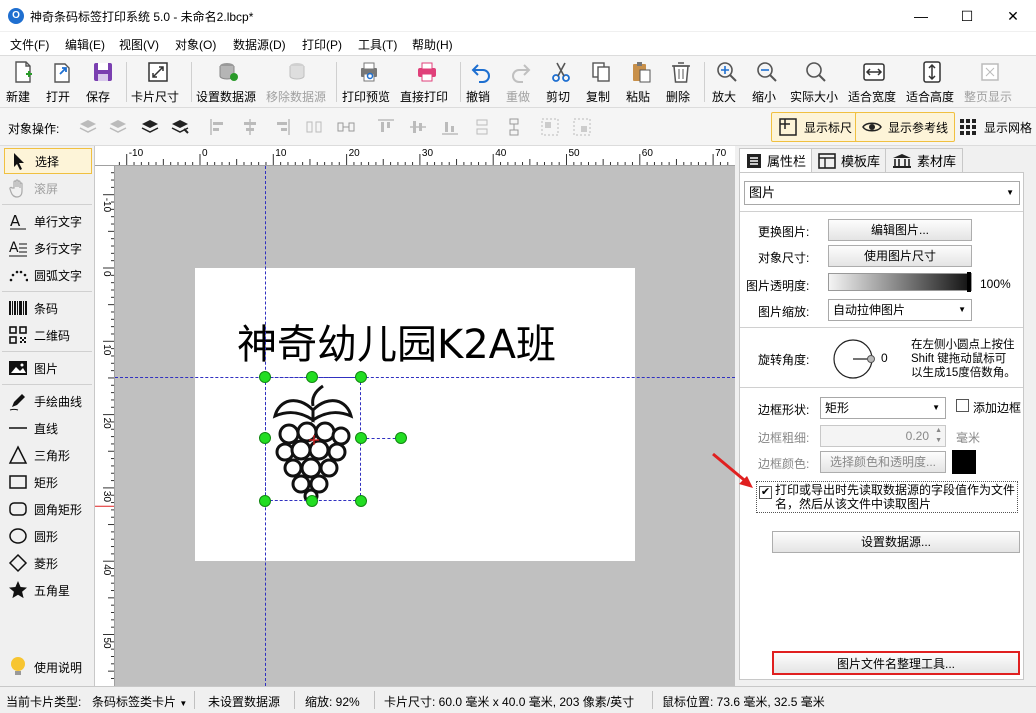  Describe the element at coordinates (482, 127) in the screenshot. I see `distribute-v-icon` at that location.